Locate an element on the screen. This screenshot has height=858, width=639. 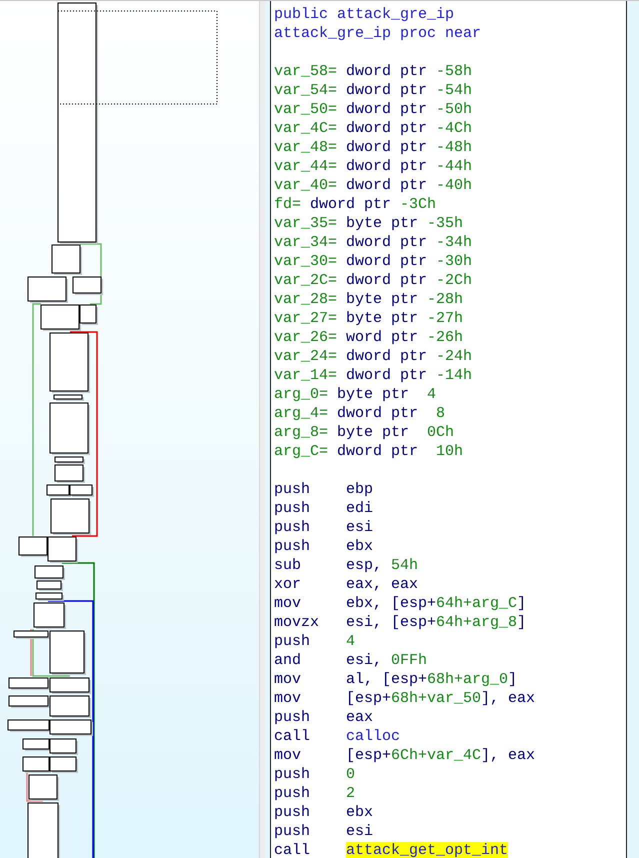
instruction-operand: ebx, [esp+64h+arg_C] is located at coordinates (436, 603).